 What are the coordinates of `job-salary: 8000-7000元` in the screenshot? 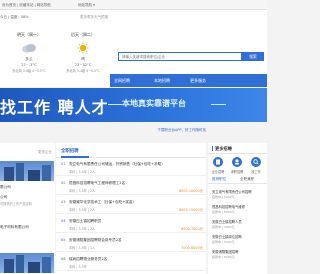 It's located at (192, 229).